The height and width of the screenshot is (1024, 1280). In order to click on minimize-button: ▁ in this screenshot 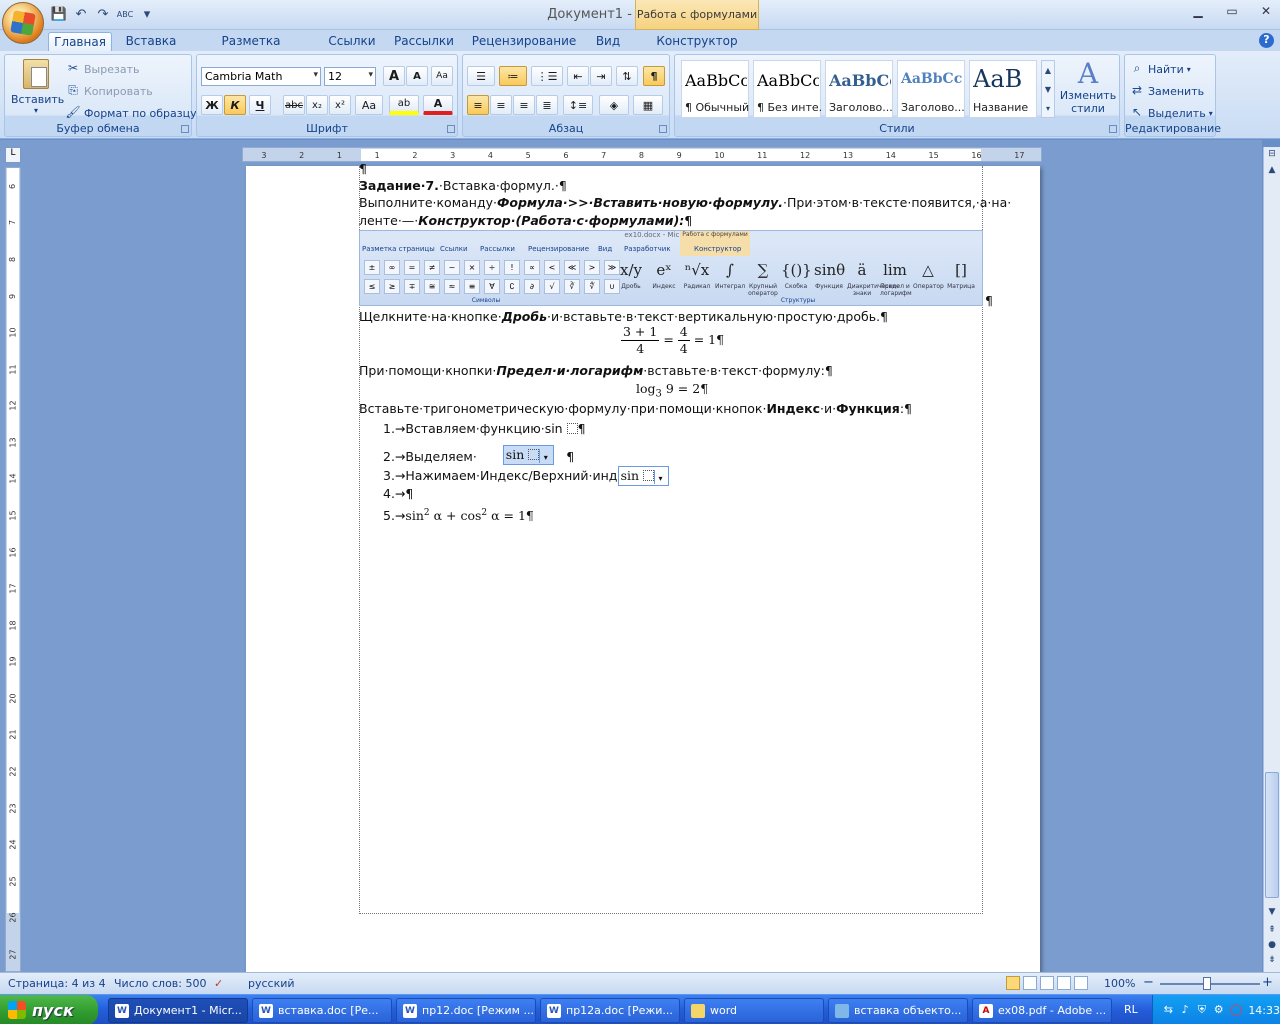, I will do `click(1198, 13)`.